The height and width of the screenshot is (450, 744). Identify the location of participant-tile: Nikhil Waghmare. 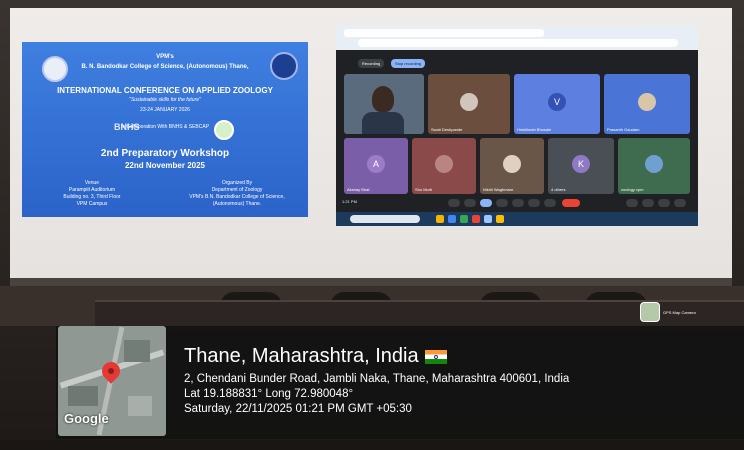
(512, 166).